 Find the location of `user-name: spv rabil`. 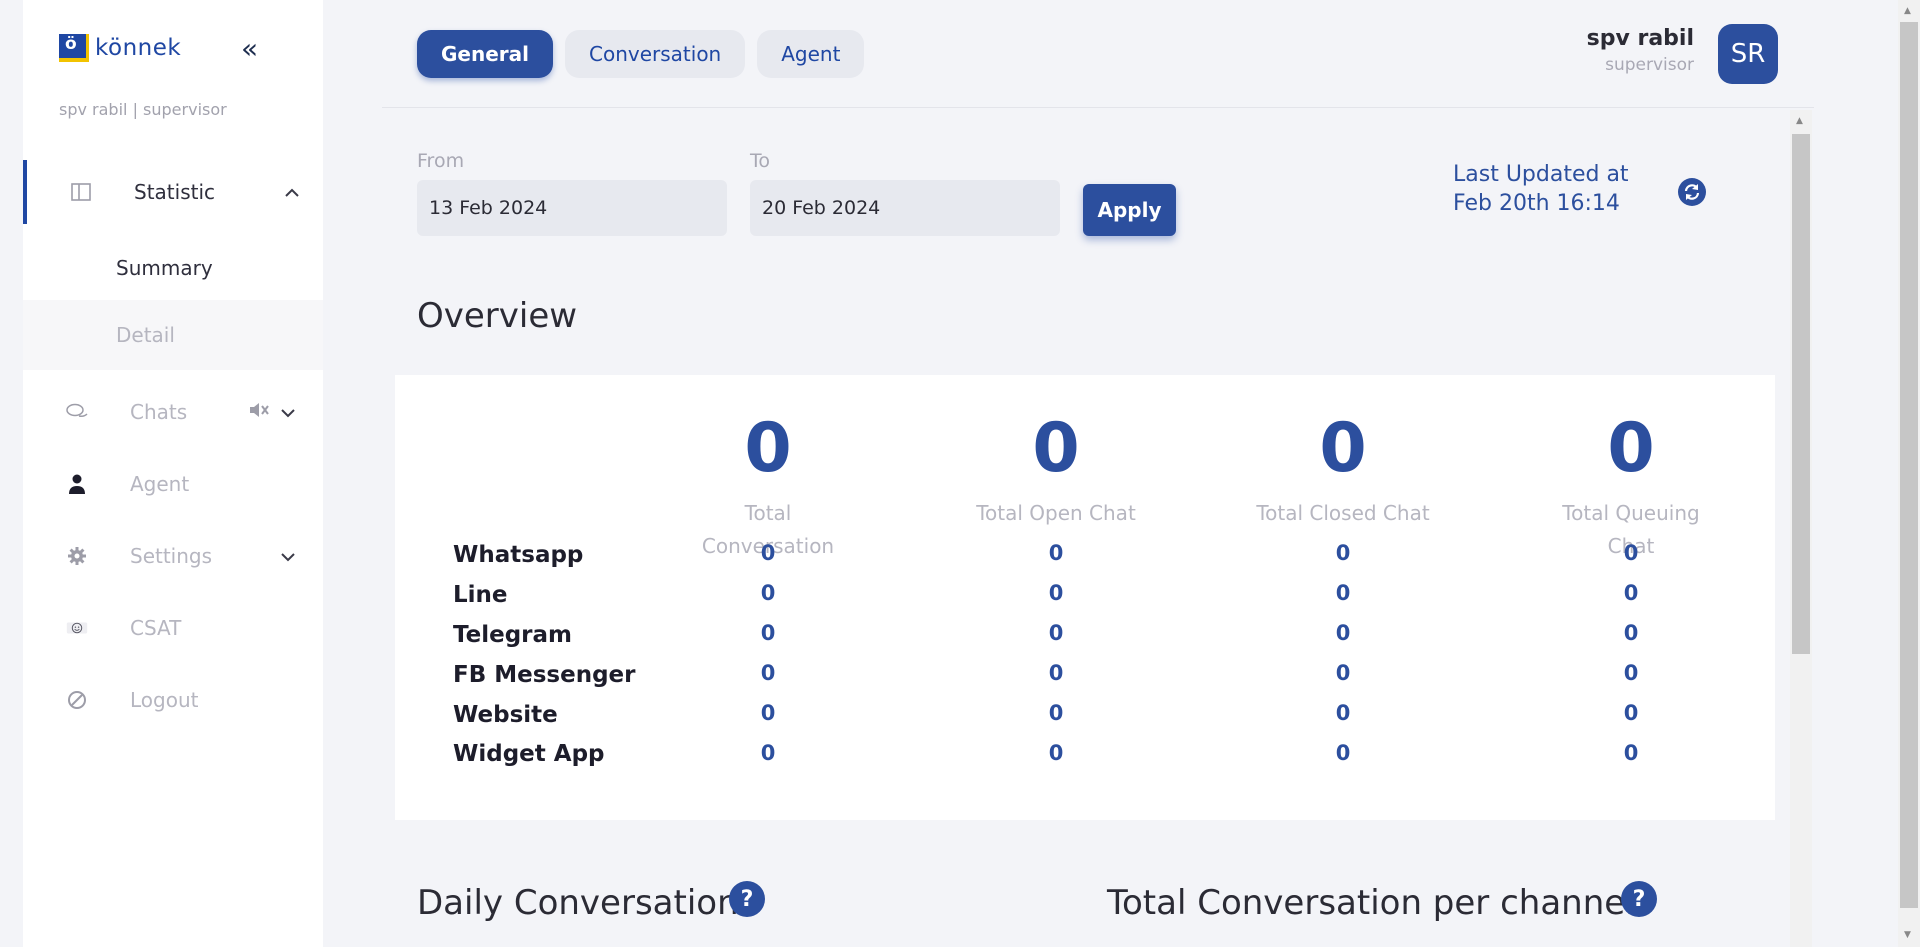

user-name: spv rabil is located at coordinates (1640, 38).